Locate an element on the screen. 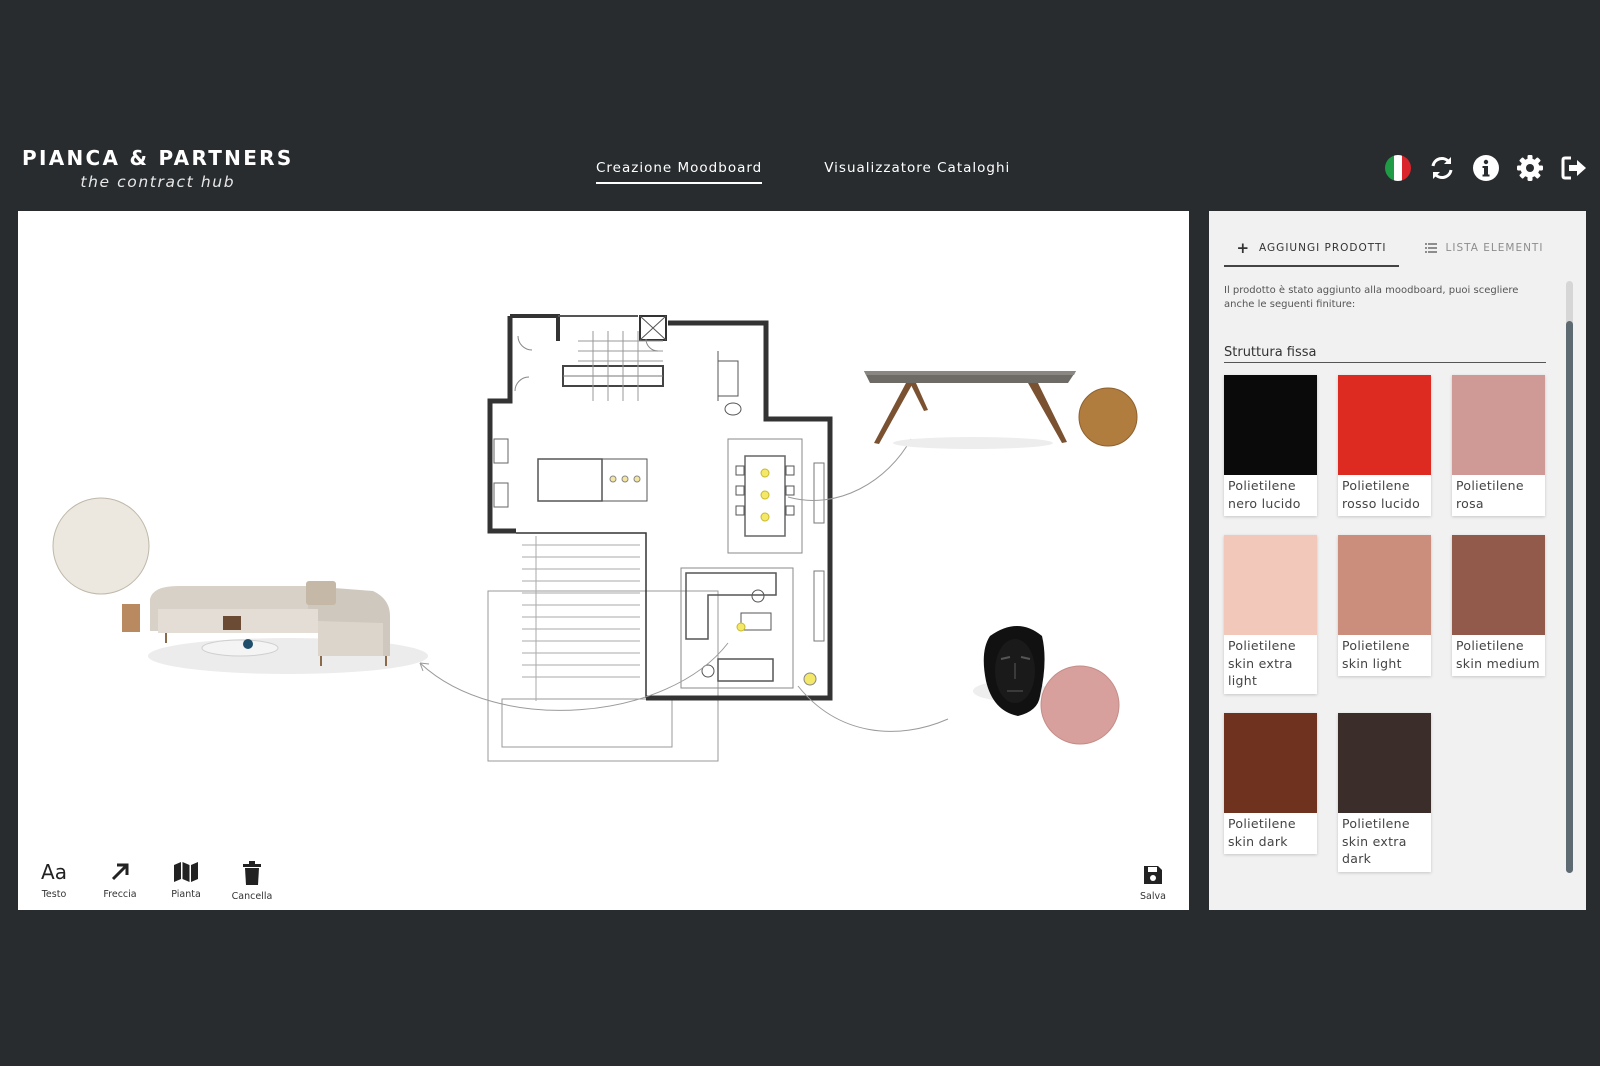 The width and height of the screenshot is (1600, 1066). text-tool-button: Aa Testo is located at coordinates (54, 881).